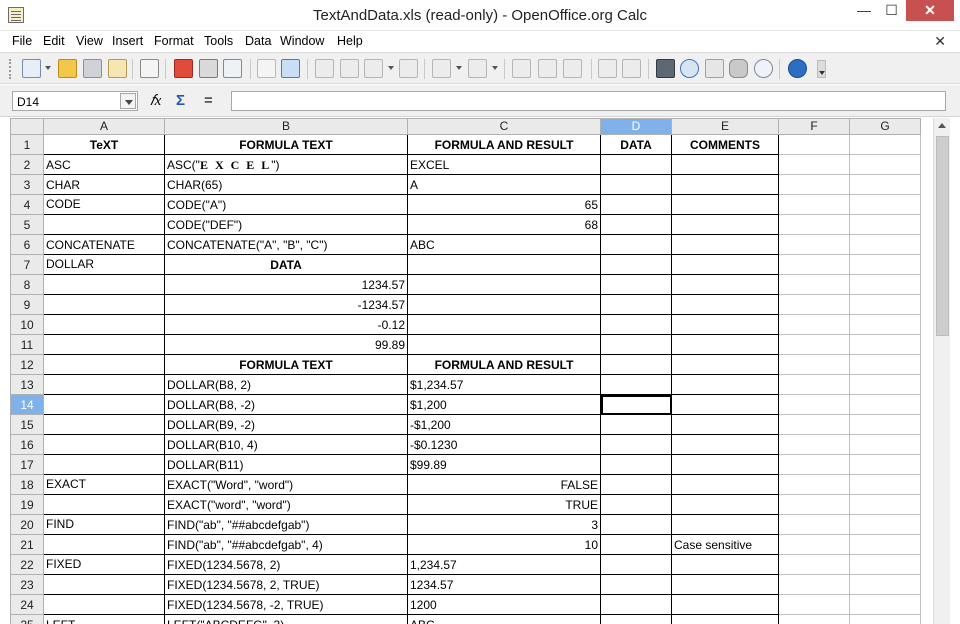 The height and width of the screenshot is (624, 960). I want to click on paste-icon, so click(373, 68).